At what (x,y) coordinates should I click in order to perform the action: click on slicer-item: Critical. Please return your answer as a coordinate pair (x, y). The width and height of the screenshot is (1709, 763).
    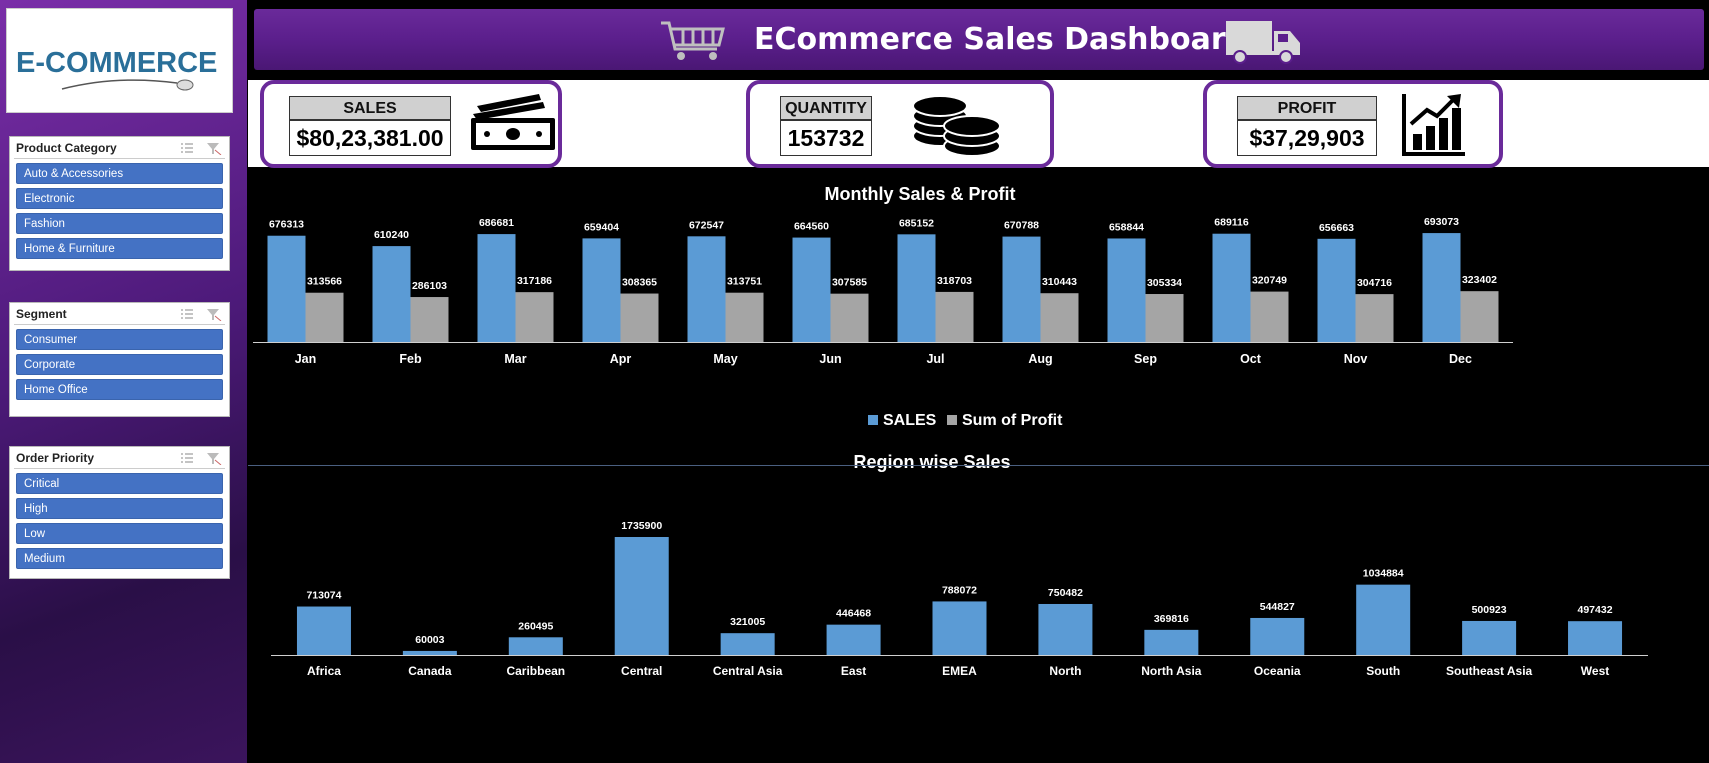
    Looking at the image, I should click on (119, 483).